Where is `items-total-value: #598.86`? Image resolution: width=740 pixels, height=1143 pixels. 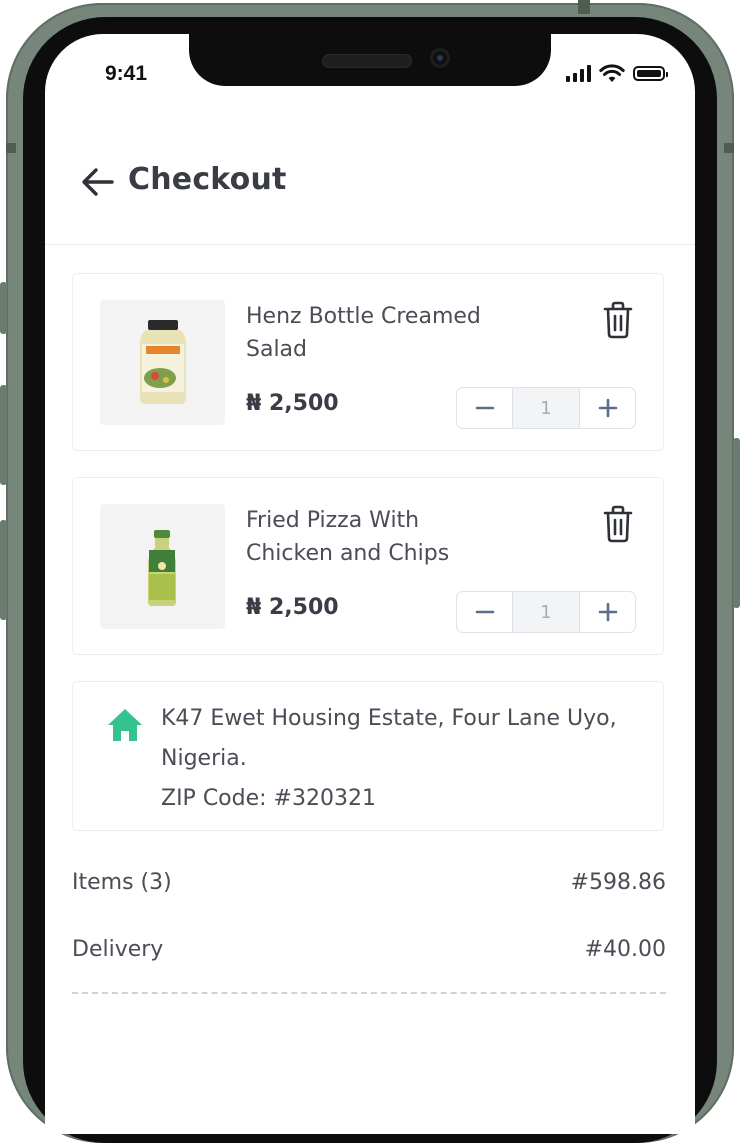
items-total-value: #598.86 is located at coordinates (618, 882).